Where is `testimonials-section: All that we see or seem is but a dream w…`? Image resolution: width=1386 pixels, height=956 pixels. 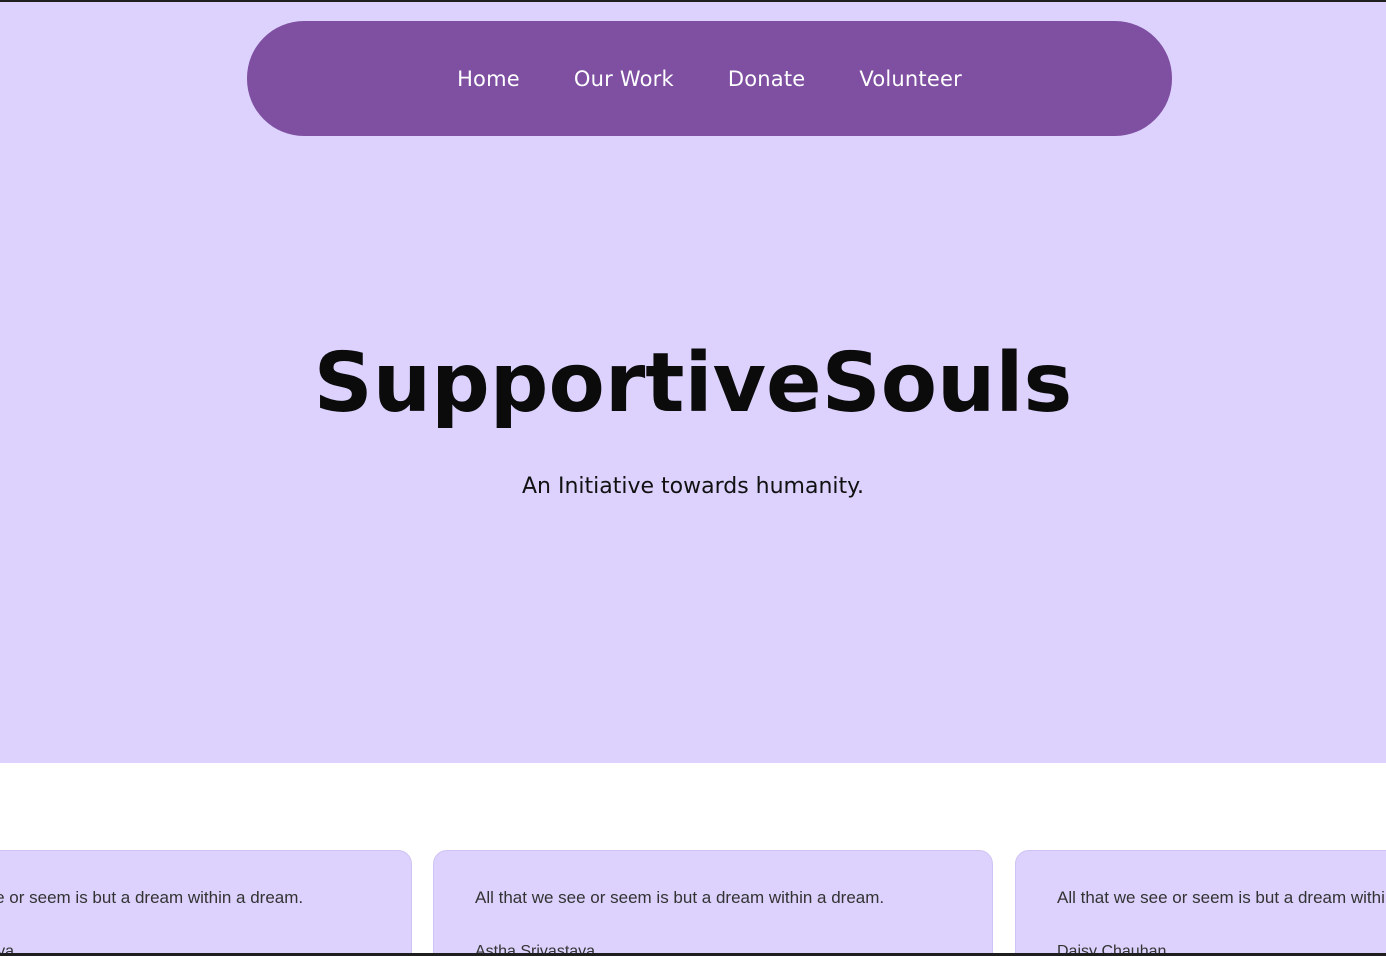 testimonials-section: All that we see or seem is but a dream w… is located at coordinates (693, 903).